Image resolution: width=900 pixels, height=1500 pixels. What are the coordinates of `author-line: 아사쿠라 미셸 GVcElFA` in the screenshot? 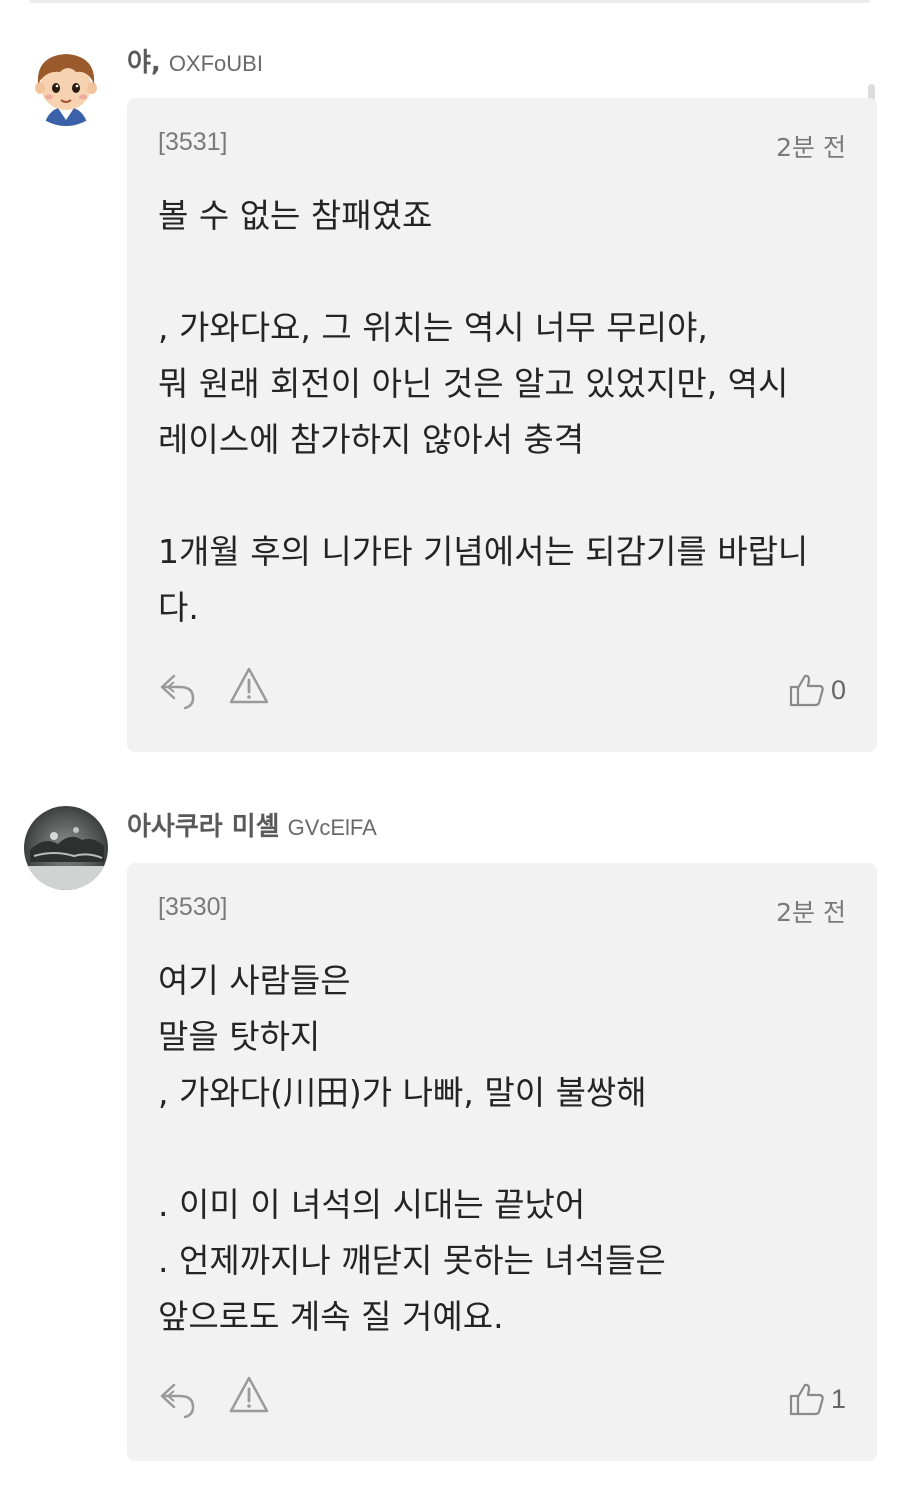 It's located at (252, 827).